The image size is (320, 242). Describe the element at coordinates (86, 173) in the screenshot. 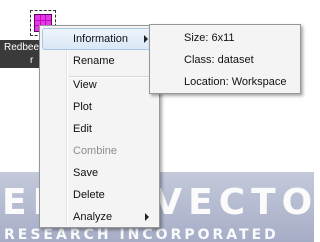

I see `menu-item-label: Save` at that location.